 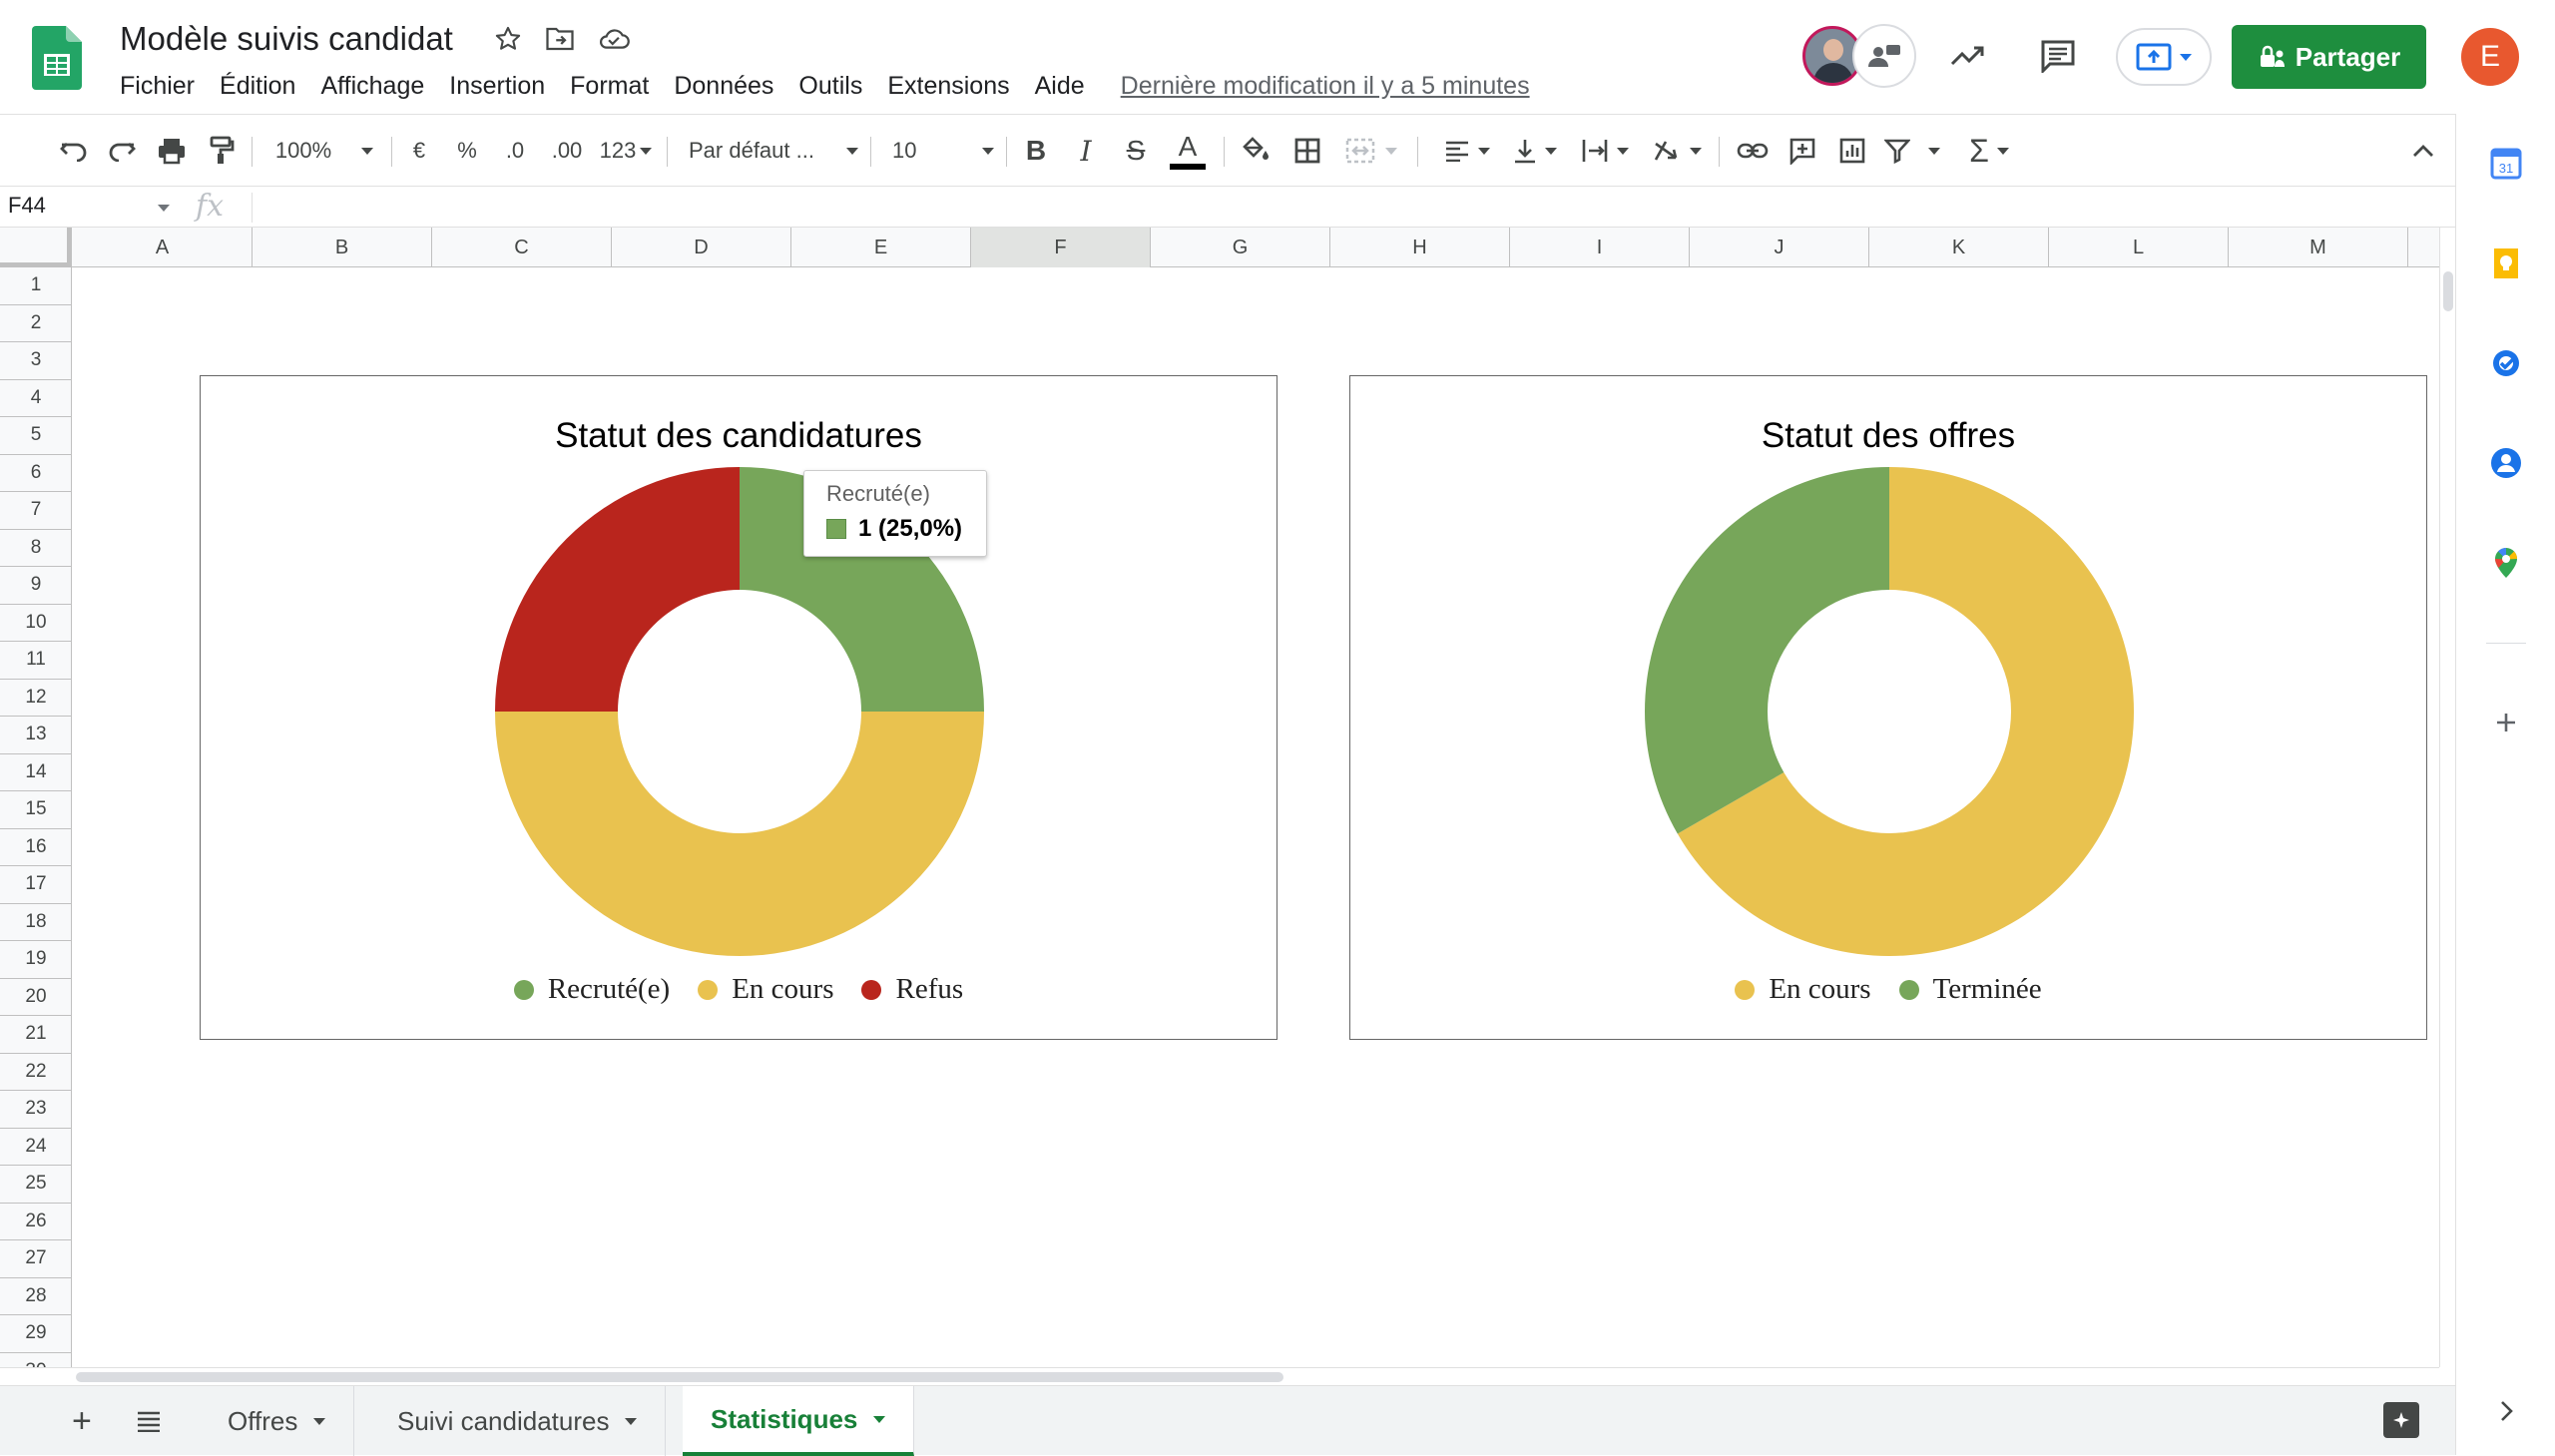 What do you see at coordinates (739, 834) in the screenshot?
I see `donut-slice-en-cours` at bounding box center [739, 834].